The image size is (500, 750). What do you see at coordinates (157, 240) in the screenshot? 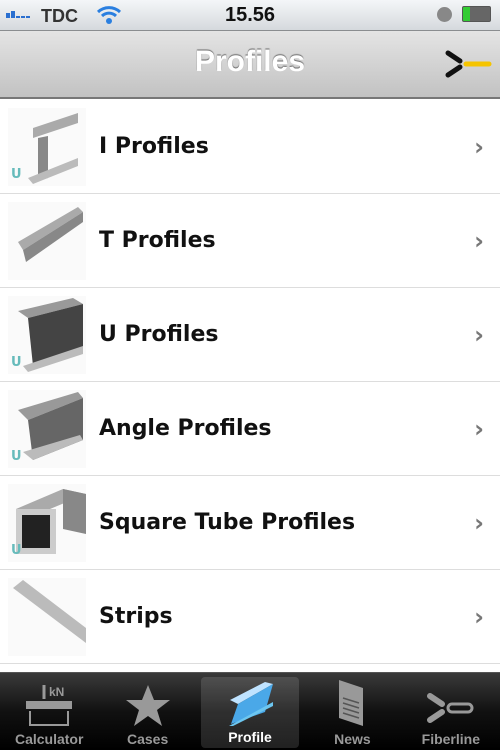
I see `list-item-label: T Profiles` at bounding box center [157, 240].